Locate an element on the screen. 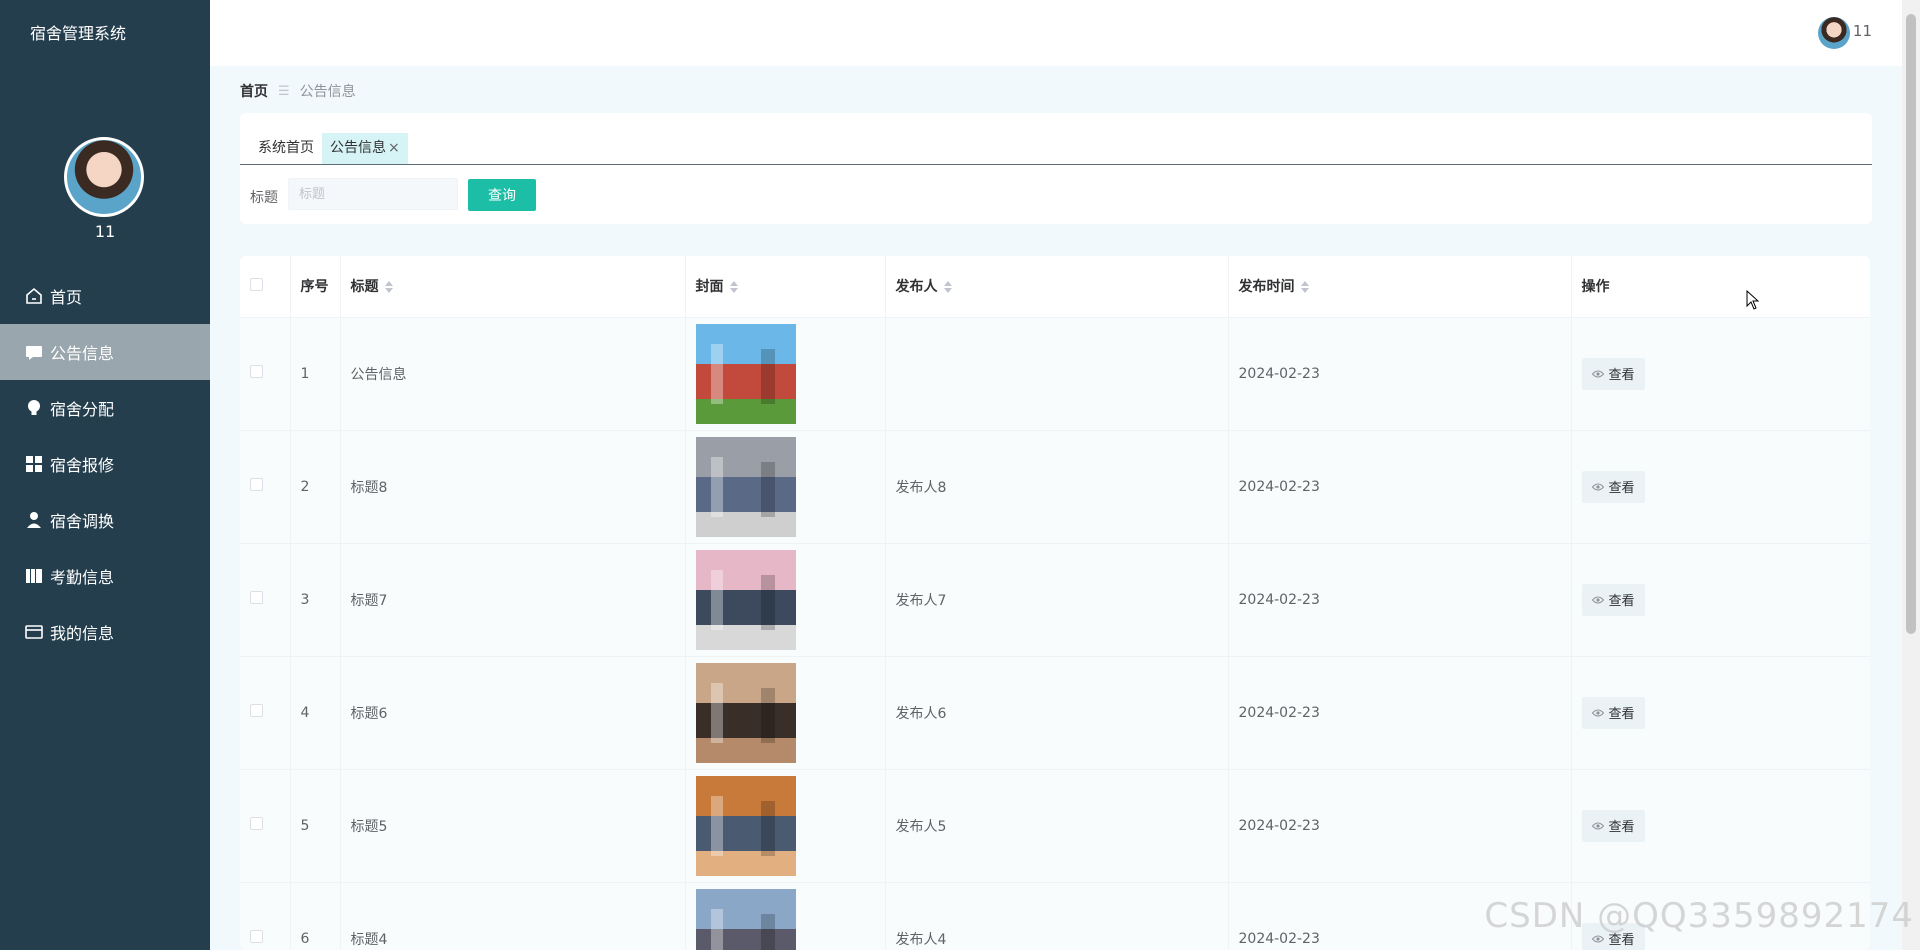 This screenshot has width=1920, height=950. book-icon is located at coordinates (34, 576).